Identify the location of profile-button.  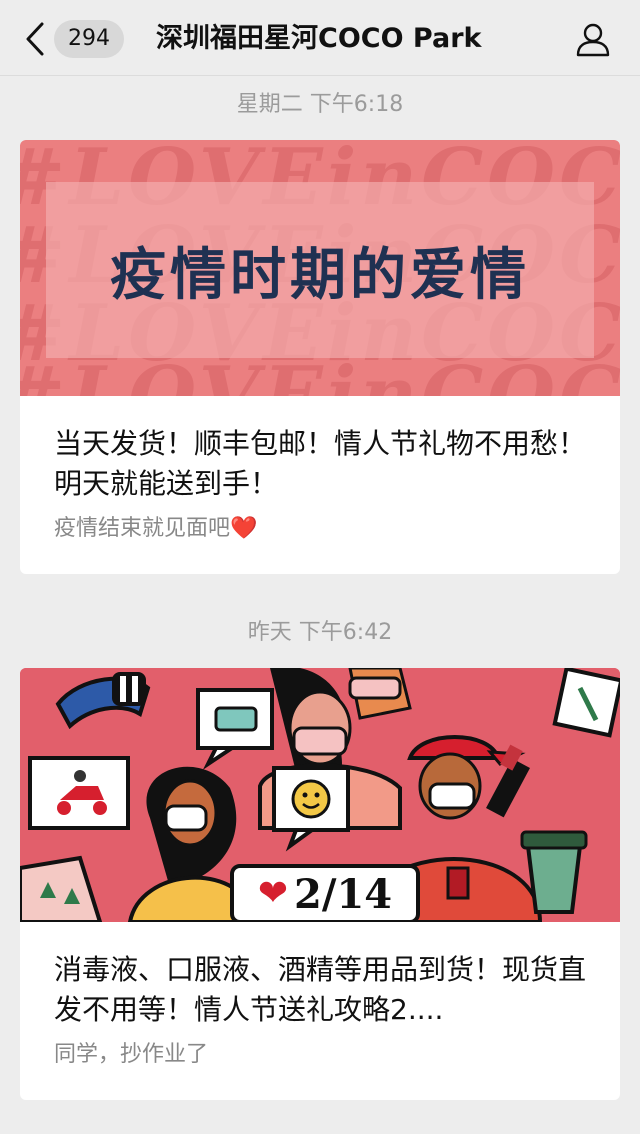
(593, 39).